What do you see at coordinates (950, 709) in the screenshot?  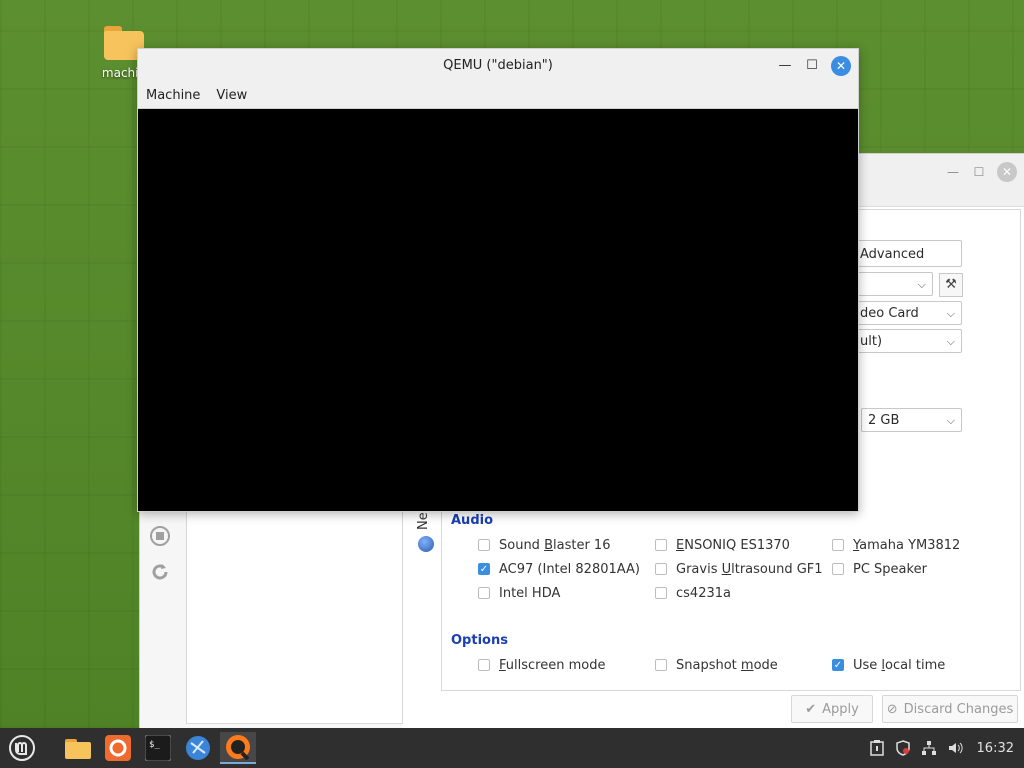 I see `discard-changes-button: ⊘ Discard Changes` at bounding box center [950, 709].